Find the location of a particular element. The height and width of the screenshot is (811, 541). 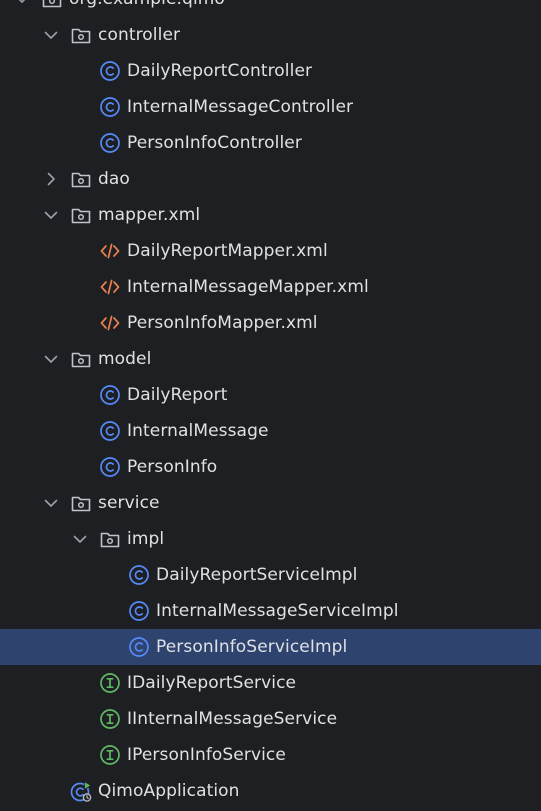

tree-item-label: QimoApplication is located at coordinates (169, 791).